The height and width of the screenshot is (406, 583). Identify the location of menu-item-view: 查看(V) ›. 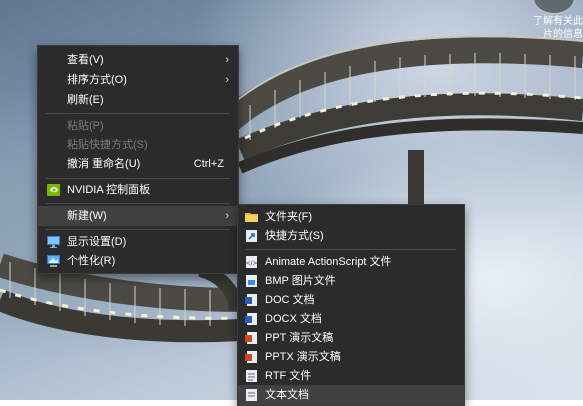
(138, 60).